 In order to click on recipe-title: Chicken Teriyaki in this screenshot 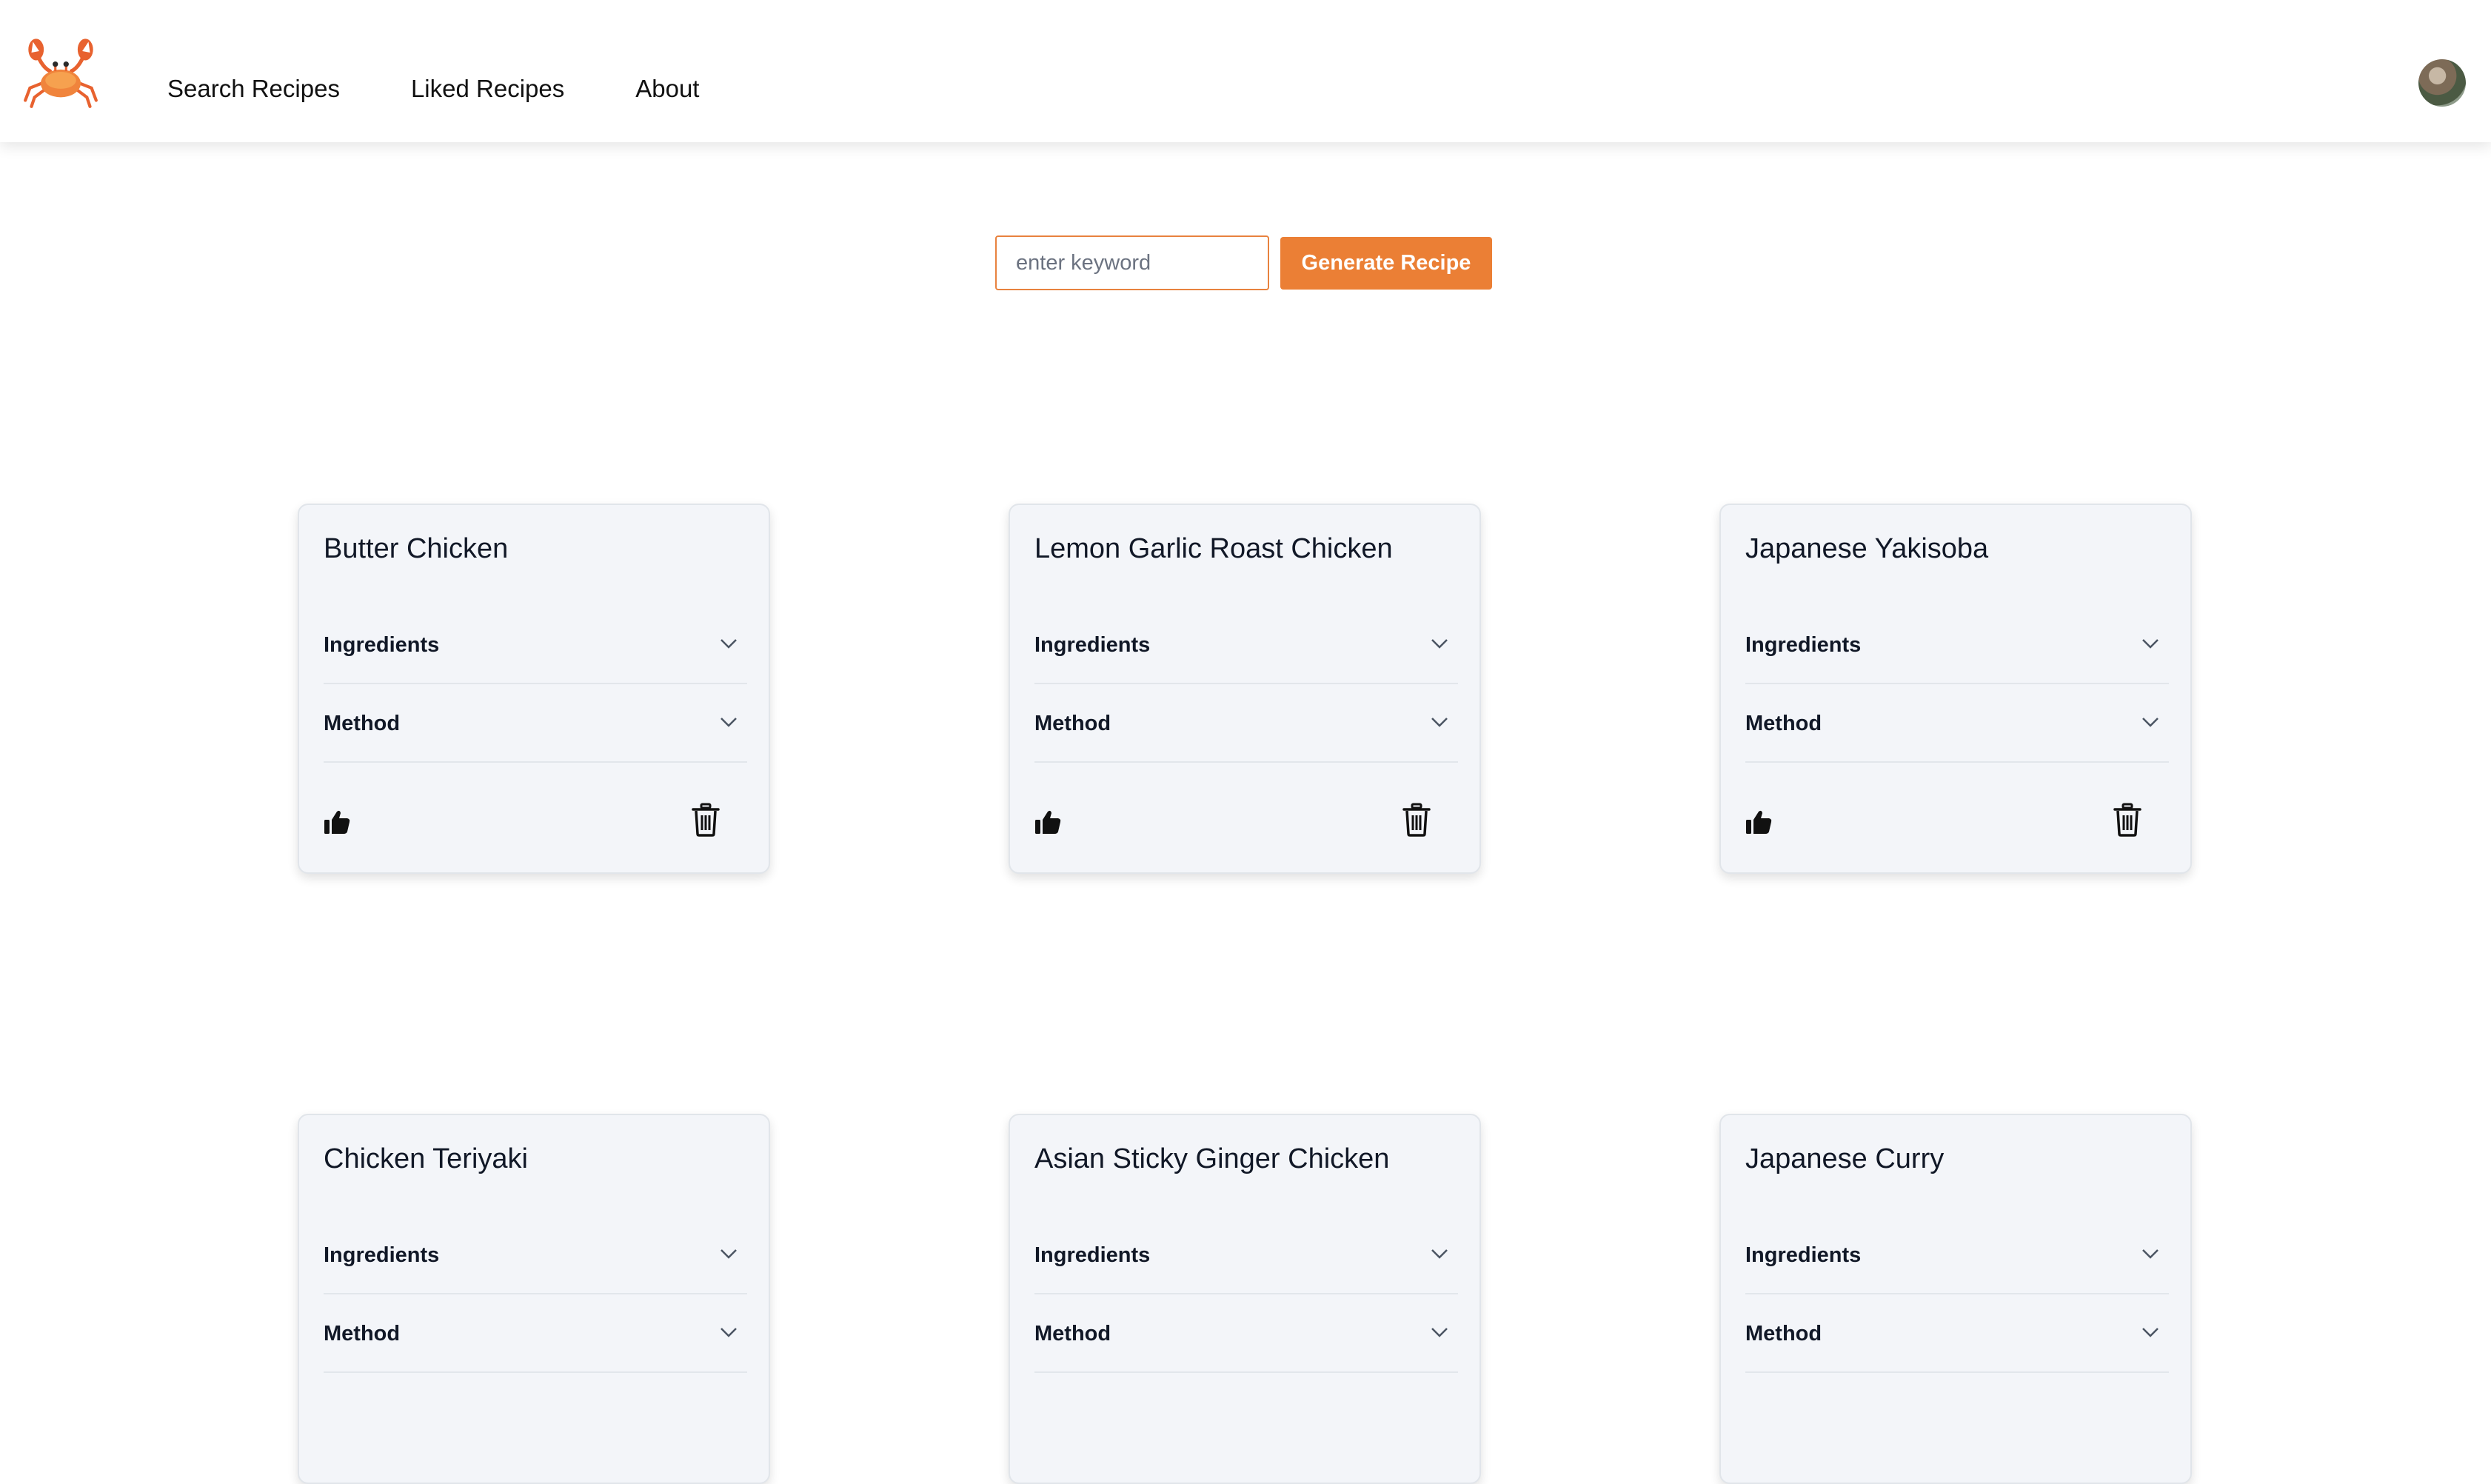, I will do `click(426, 1158)`.